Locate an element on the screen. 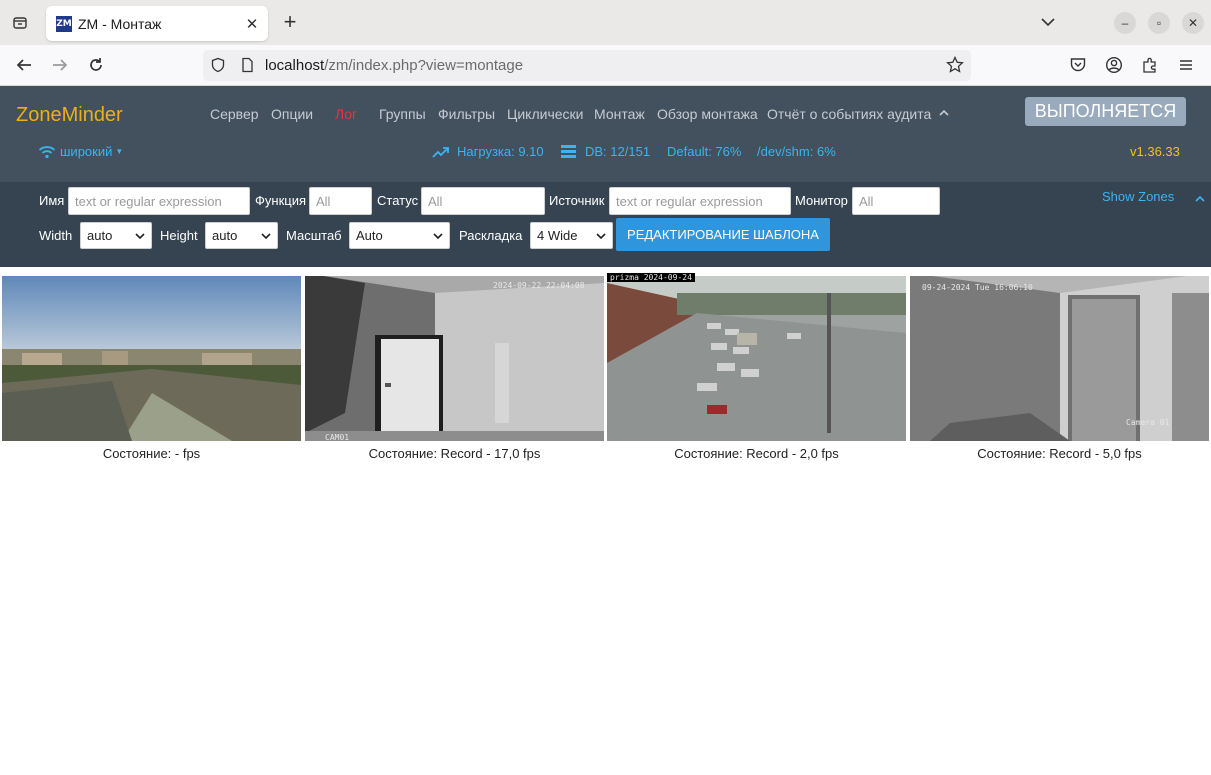 This screenshot has height=775, width=1211. name-filter-label: Имя is located at coordinates (52, 200).